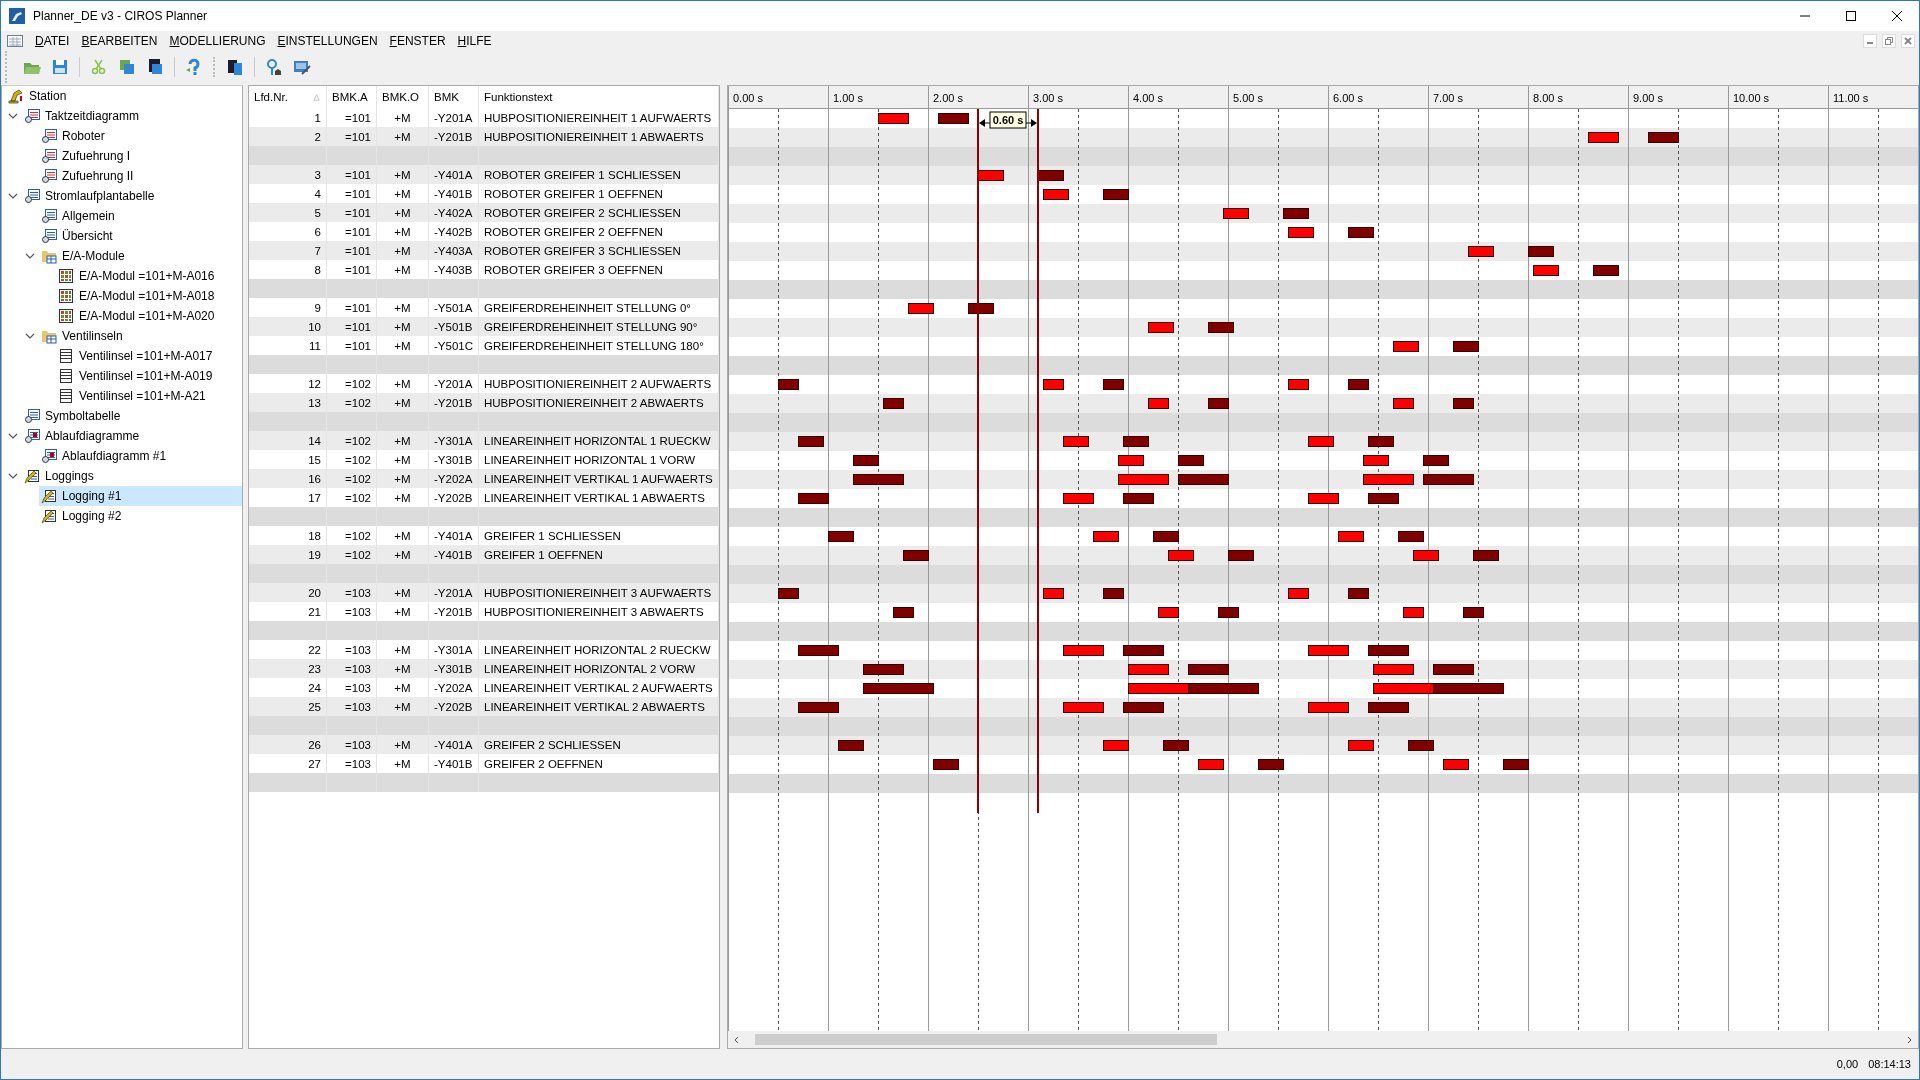  I want to click on user-search-icon, so click(274, 67).